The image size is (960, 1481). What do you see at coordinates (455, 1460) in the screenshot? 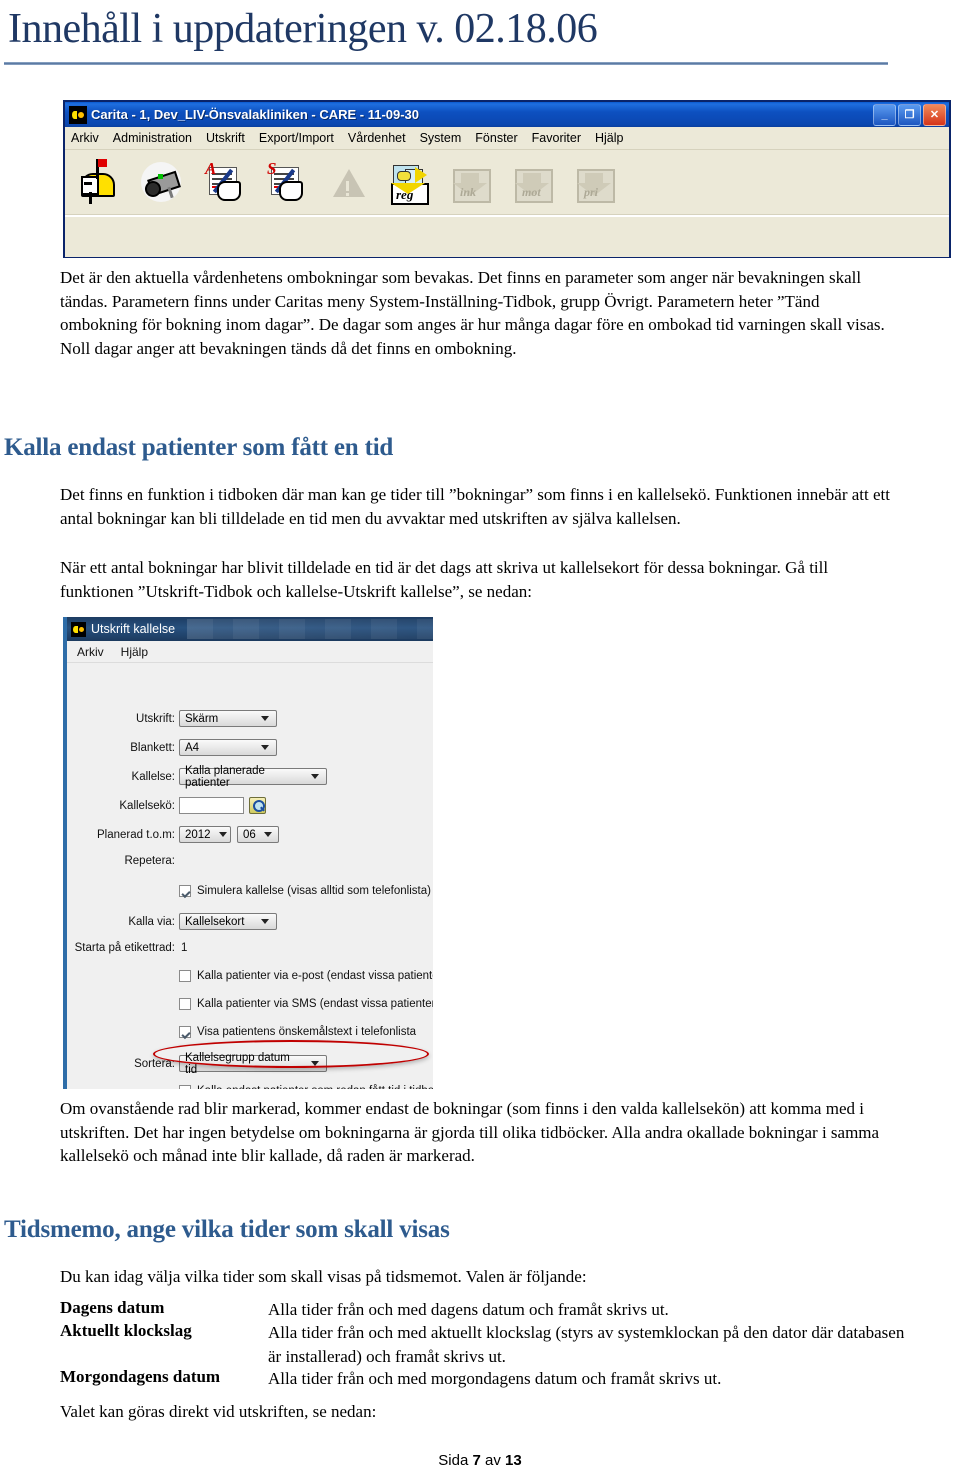
I see `footer-prefix: Sida` at bounding box center [455, 1460].